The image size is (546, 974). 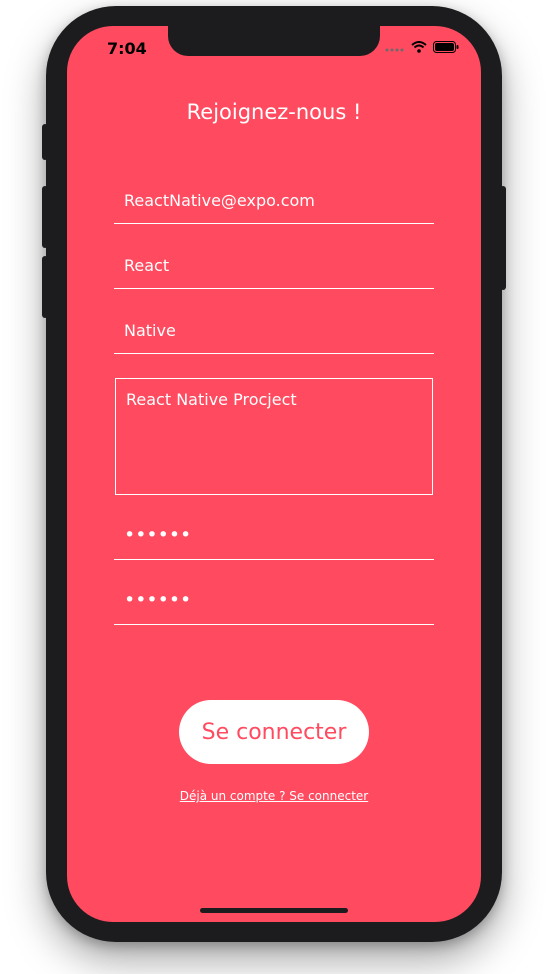 What do you see at coordinates (274, 796) in the screenshot?
I see `login-link: Déjà un compte ? Se connecter` at bounding box center [274, 796].